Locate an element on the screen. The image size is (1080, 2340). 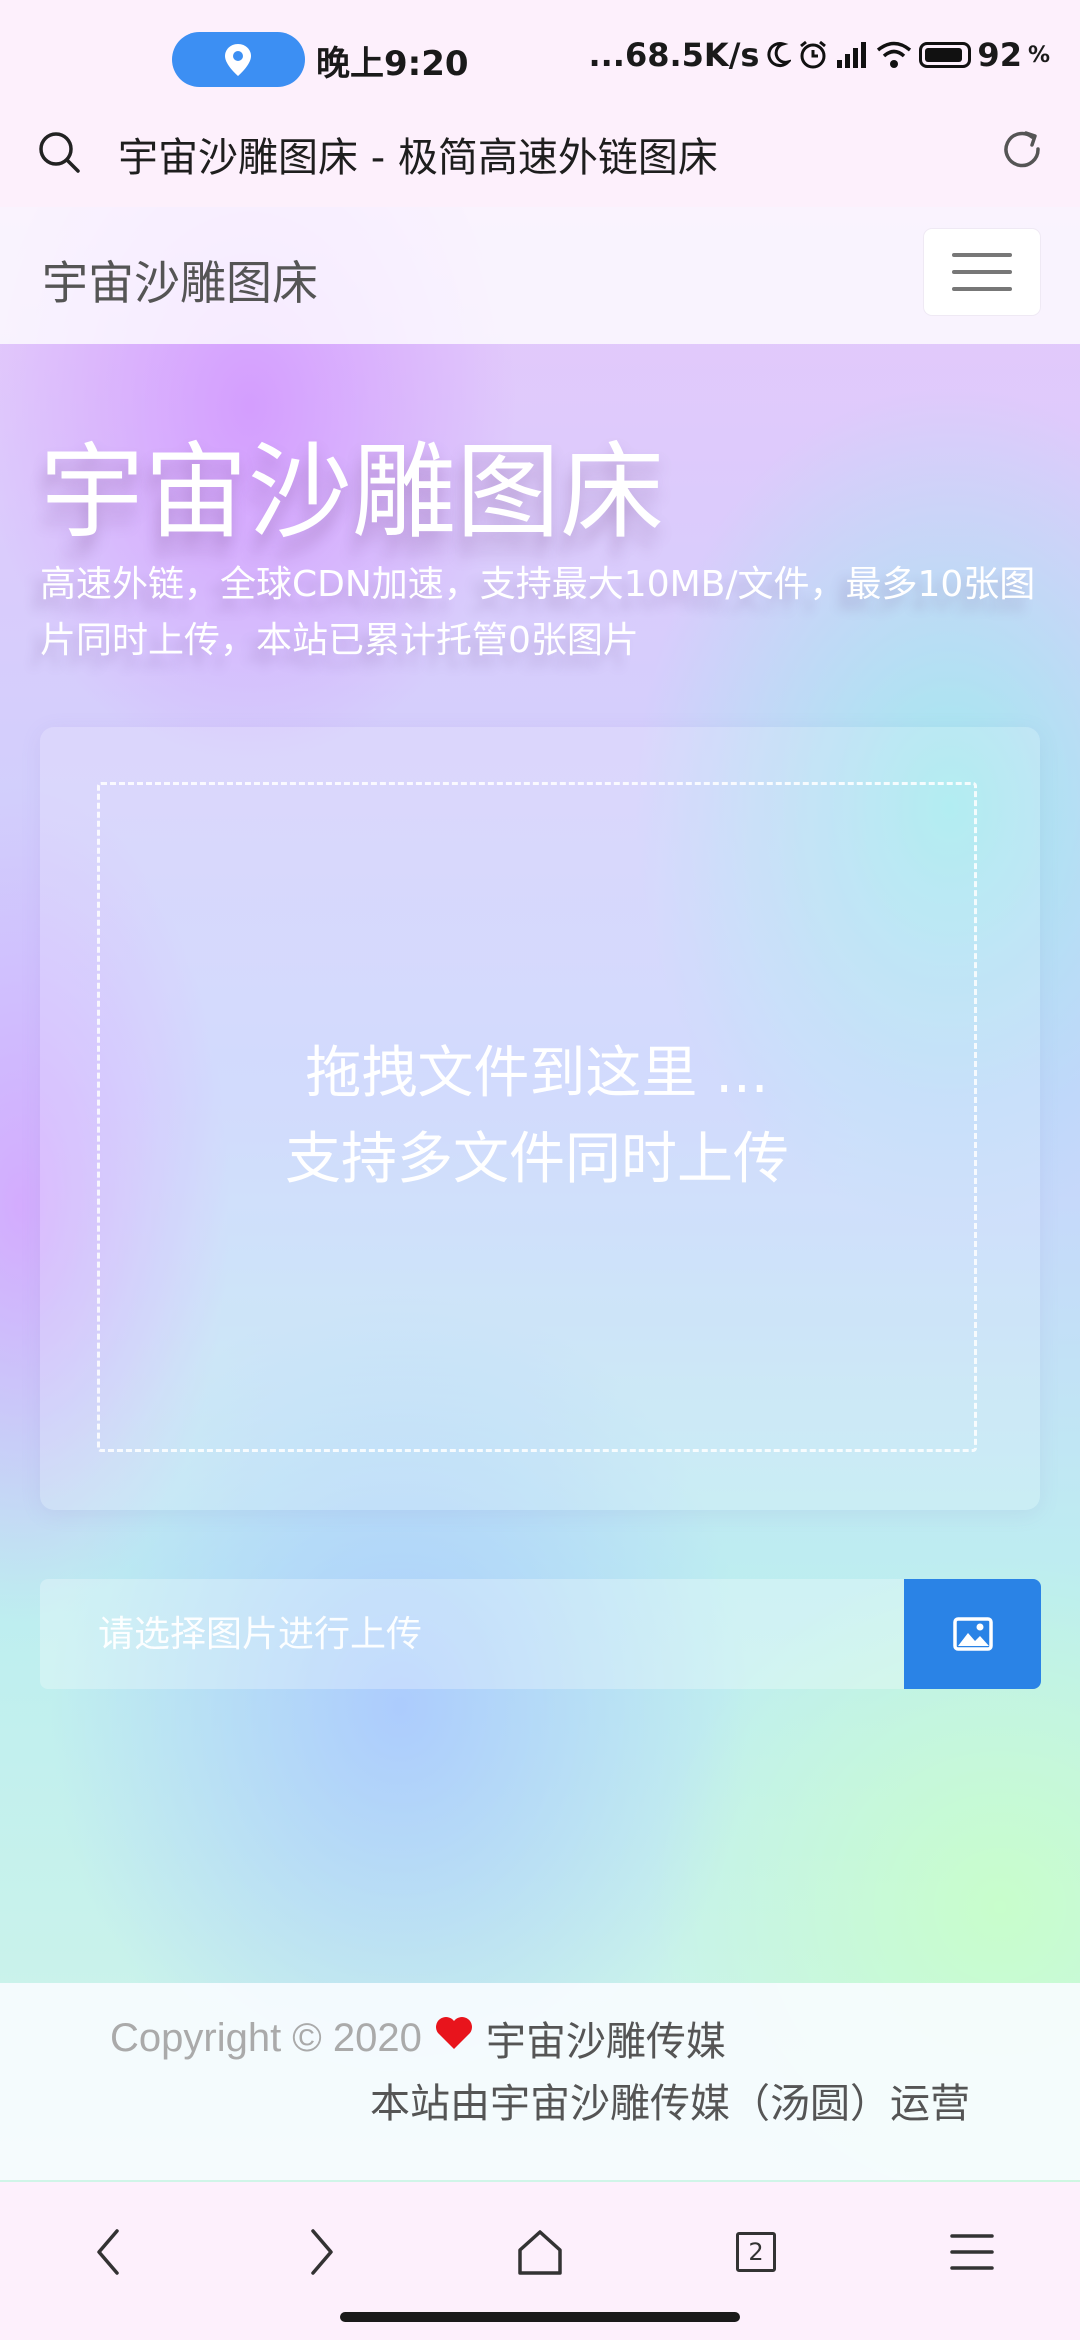
location-icon is located at coordinates (238, 60).